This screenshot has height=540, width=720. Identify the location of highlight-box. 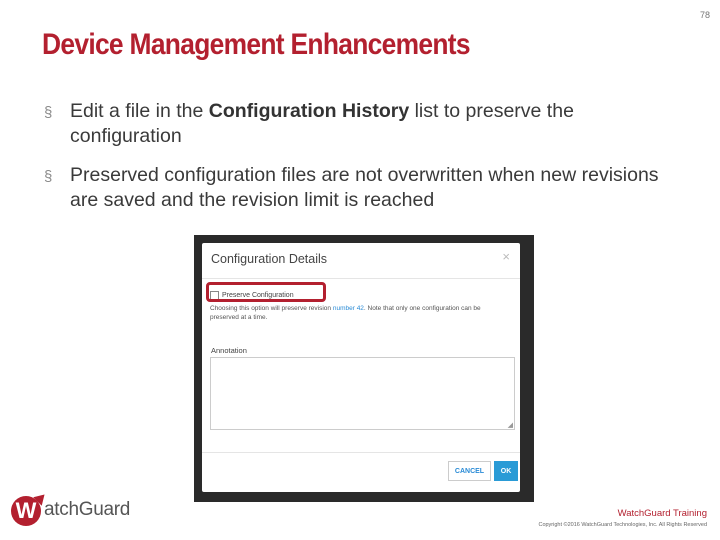
(266, 292).